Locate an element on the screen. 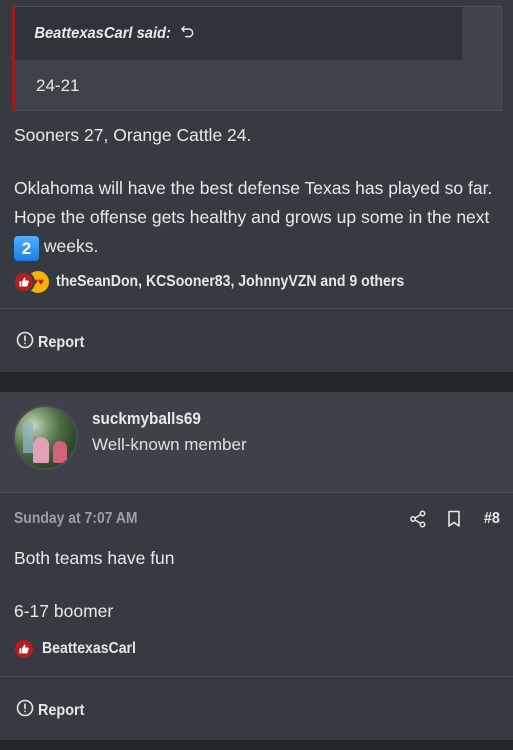 This screenshot has height=750, width=513. avatar is located at coordinates (45, 437).